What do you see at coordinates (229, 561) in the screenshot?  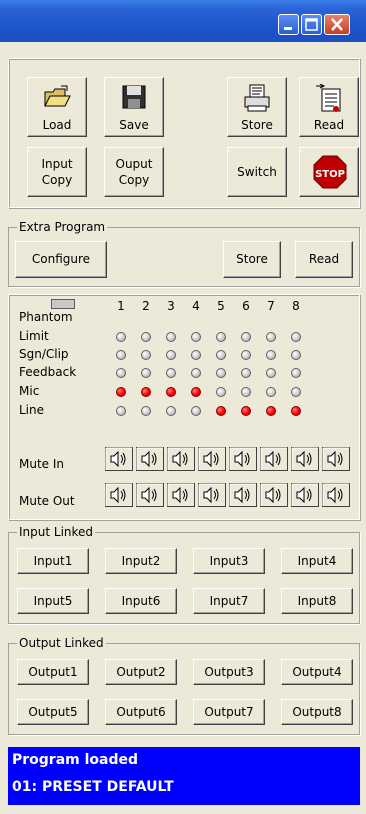 I see `input-linked-button-3: Input3` at bounding box center [229, 561].